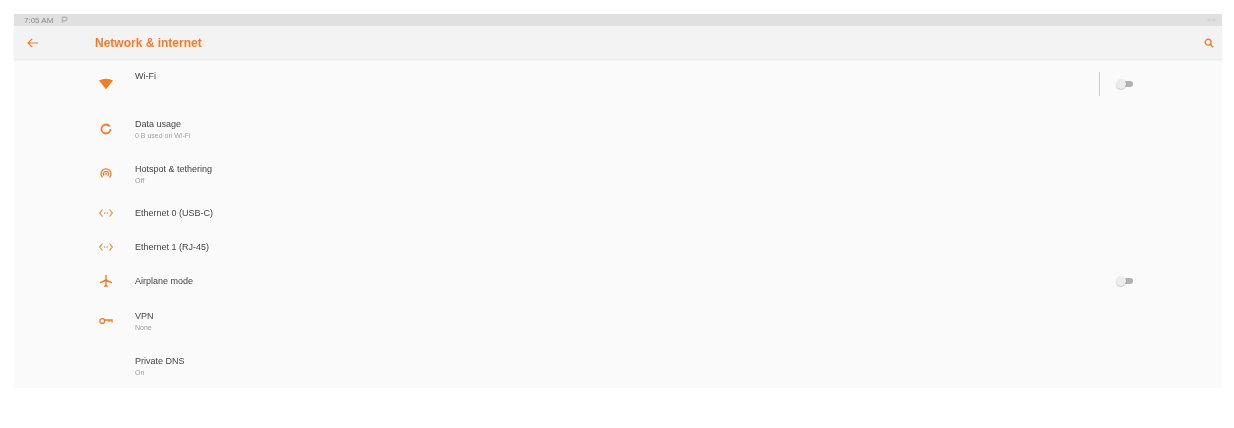 This screenshot has width=1234, height=428. What do you see at coordinates (164, 281) in the screenshot?
I see `item-title: Airplane mode` at bounding box center [164, 281].